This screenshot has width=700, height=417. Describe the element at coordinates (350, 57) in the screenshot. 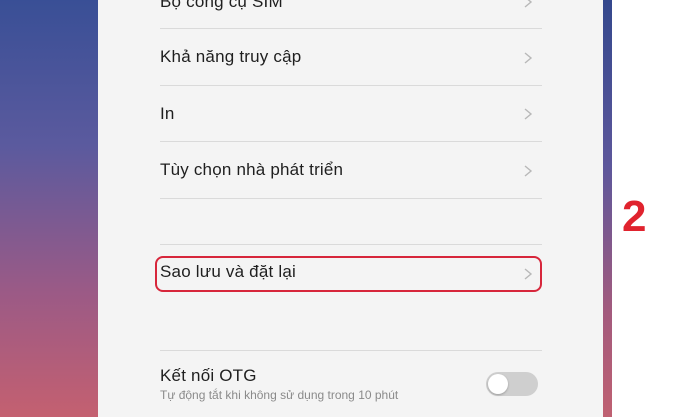

I see `settings-item-accessibility: Khả năng truy cập` at that location.